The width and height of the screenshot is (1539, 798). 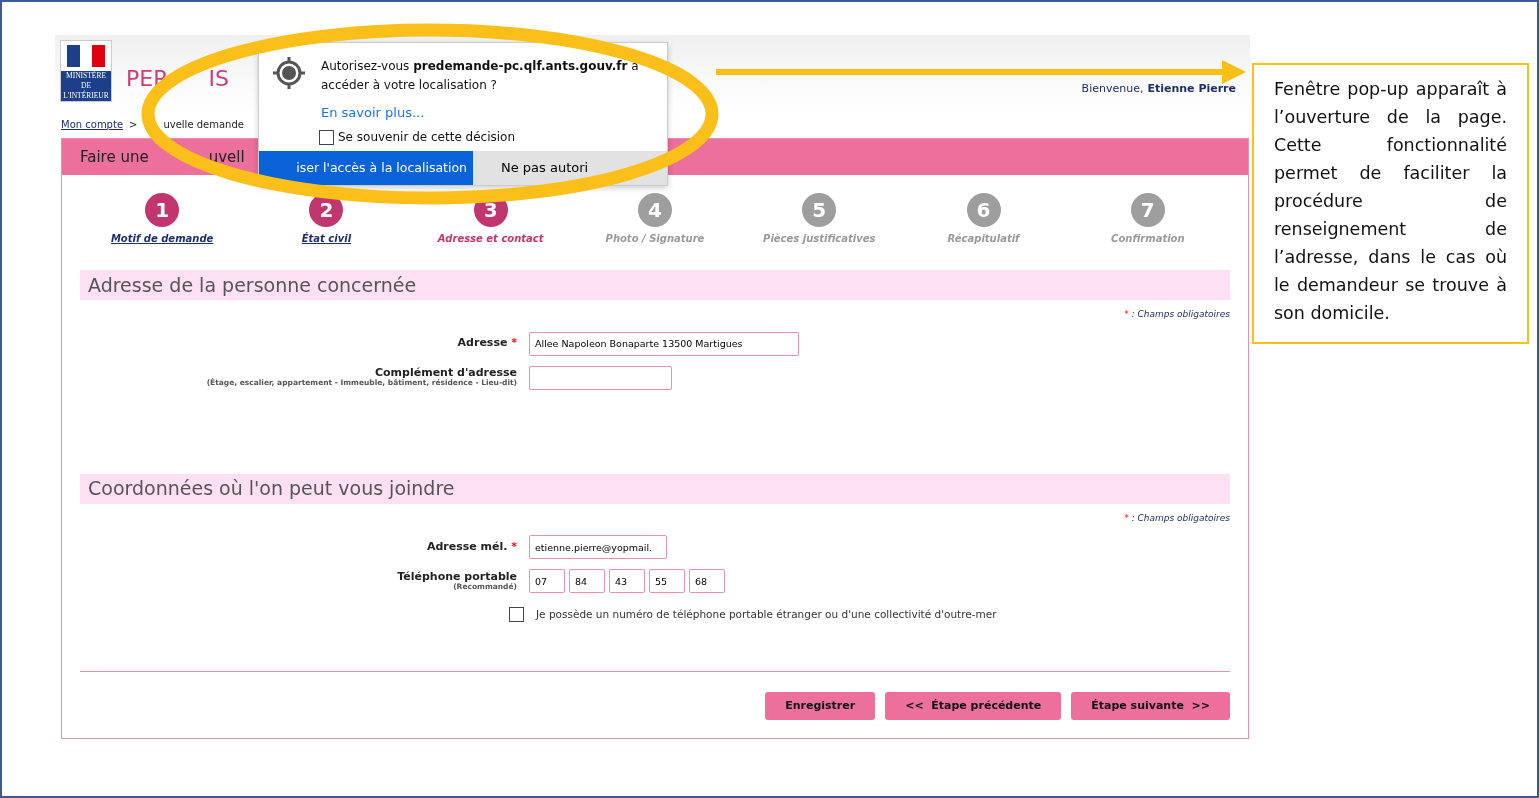 What do you see at coordinates (326, 137) in the screenshot?
I see `remember-checkbox` at bounding box center [326, 137].